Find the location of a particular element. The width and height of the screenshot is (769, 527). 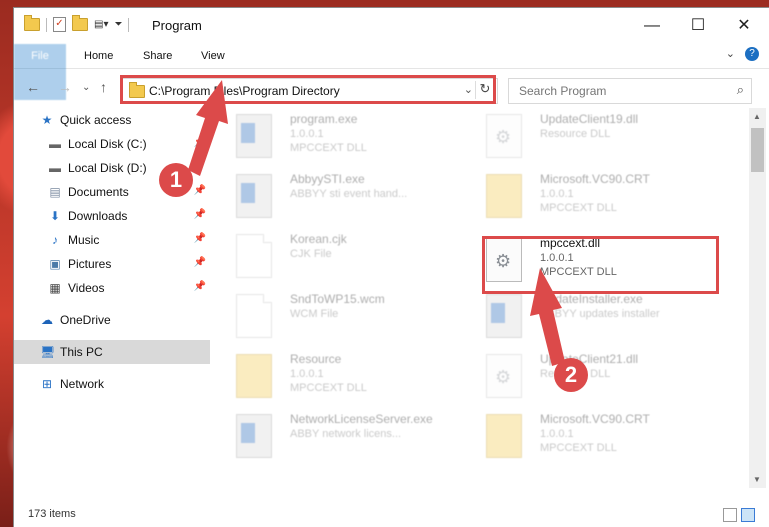

maximize-button: ☐ is located at coordinates (698, 26).